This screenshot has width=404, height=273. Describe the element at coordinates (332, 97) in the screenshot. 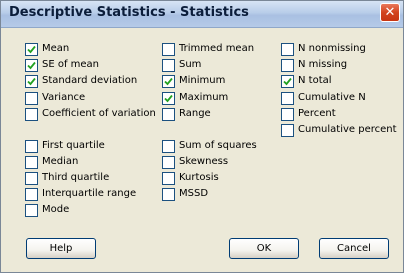

I see `cumulative-n-label: Cumulative N` at that location.